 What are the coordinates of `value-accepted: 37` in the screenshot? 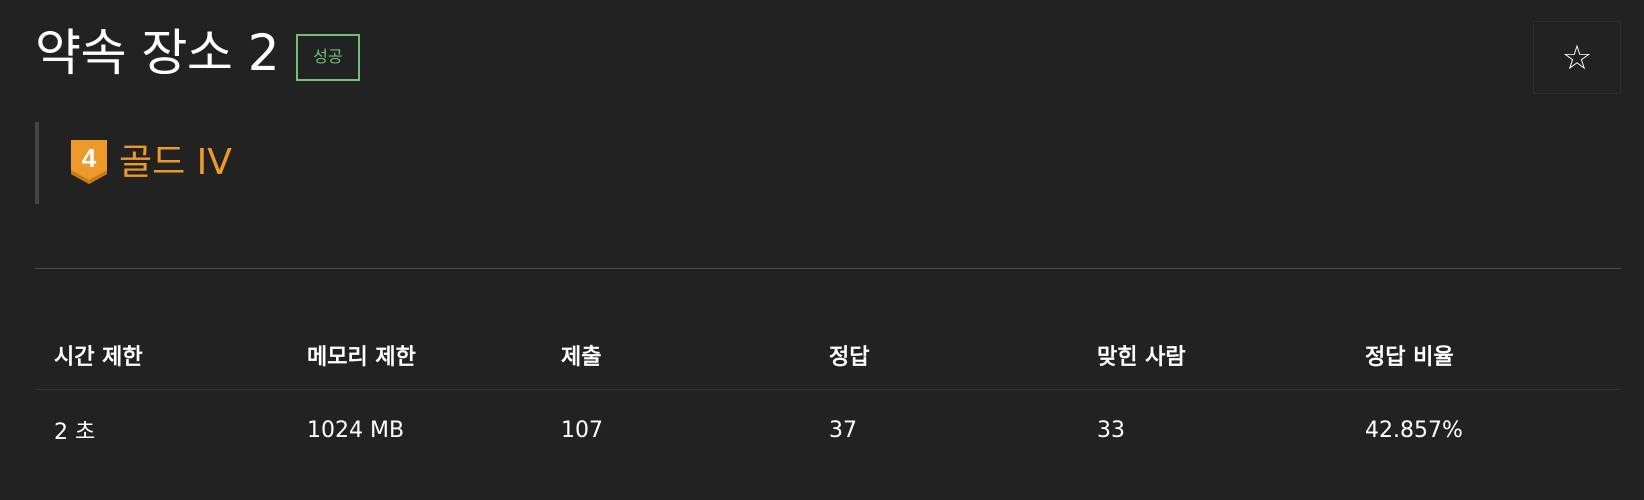 It's located at (944, 430).